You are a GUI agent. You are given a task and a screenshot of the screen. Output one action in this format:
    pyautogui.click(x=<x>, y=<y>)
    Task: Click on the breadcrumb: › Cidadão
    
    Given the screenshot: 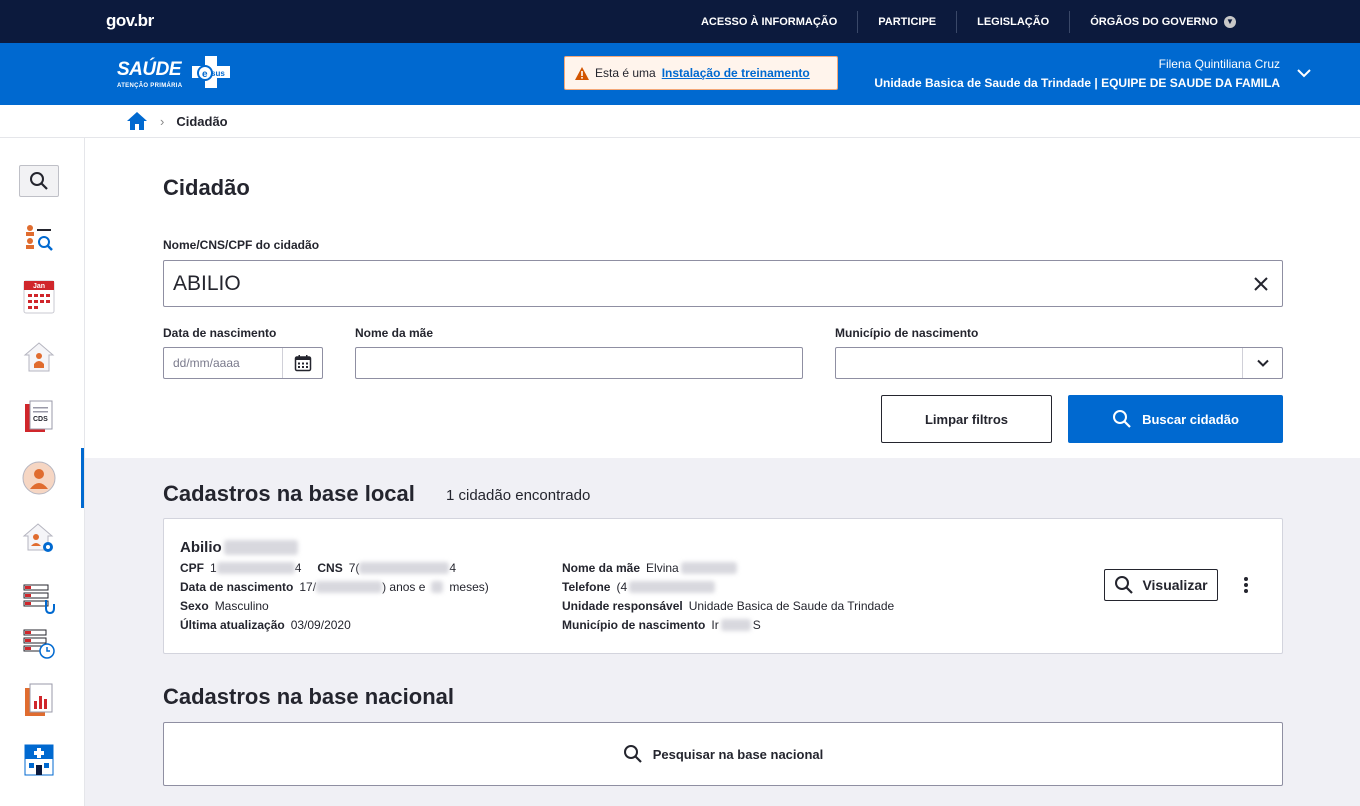 What is the action you would take?
    pyautogui.click(x=680, y=121)
    